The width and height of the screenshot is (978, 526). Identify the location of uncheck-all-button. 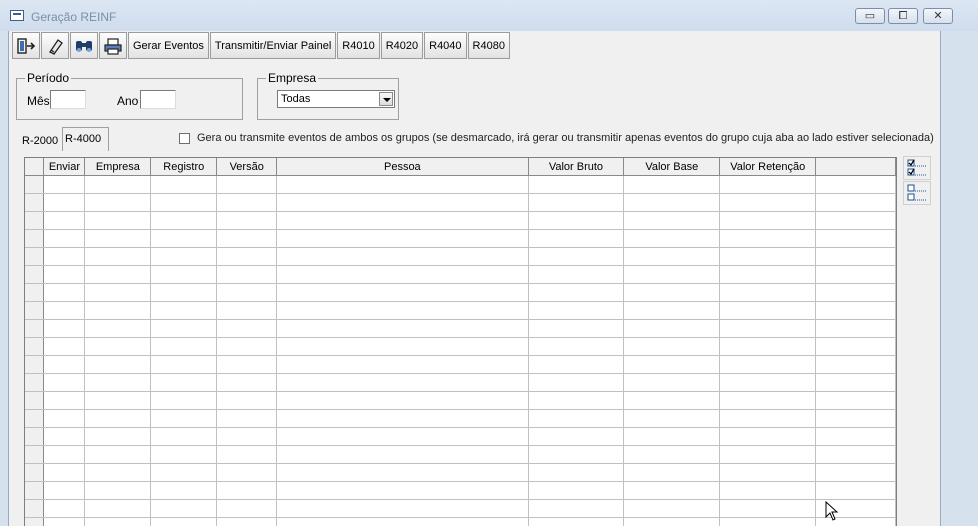
(917, 193).